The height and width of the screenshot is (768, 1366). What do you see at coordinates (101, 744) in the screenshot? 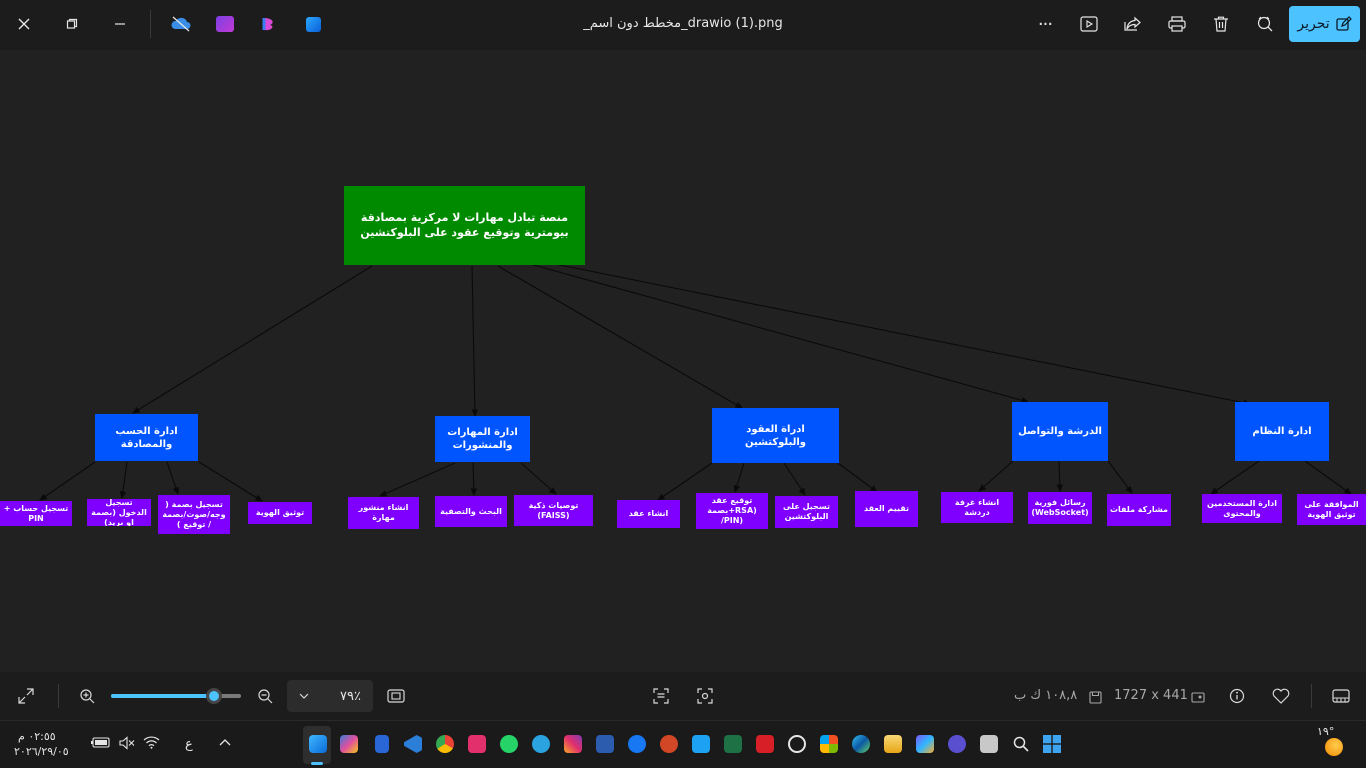
I see `battery-icon` at bounding box center [101, 744].